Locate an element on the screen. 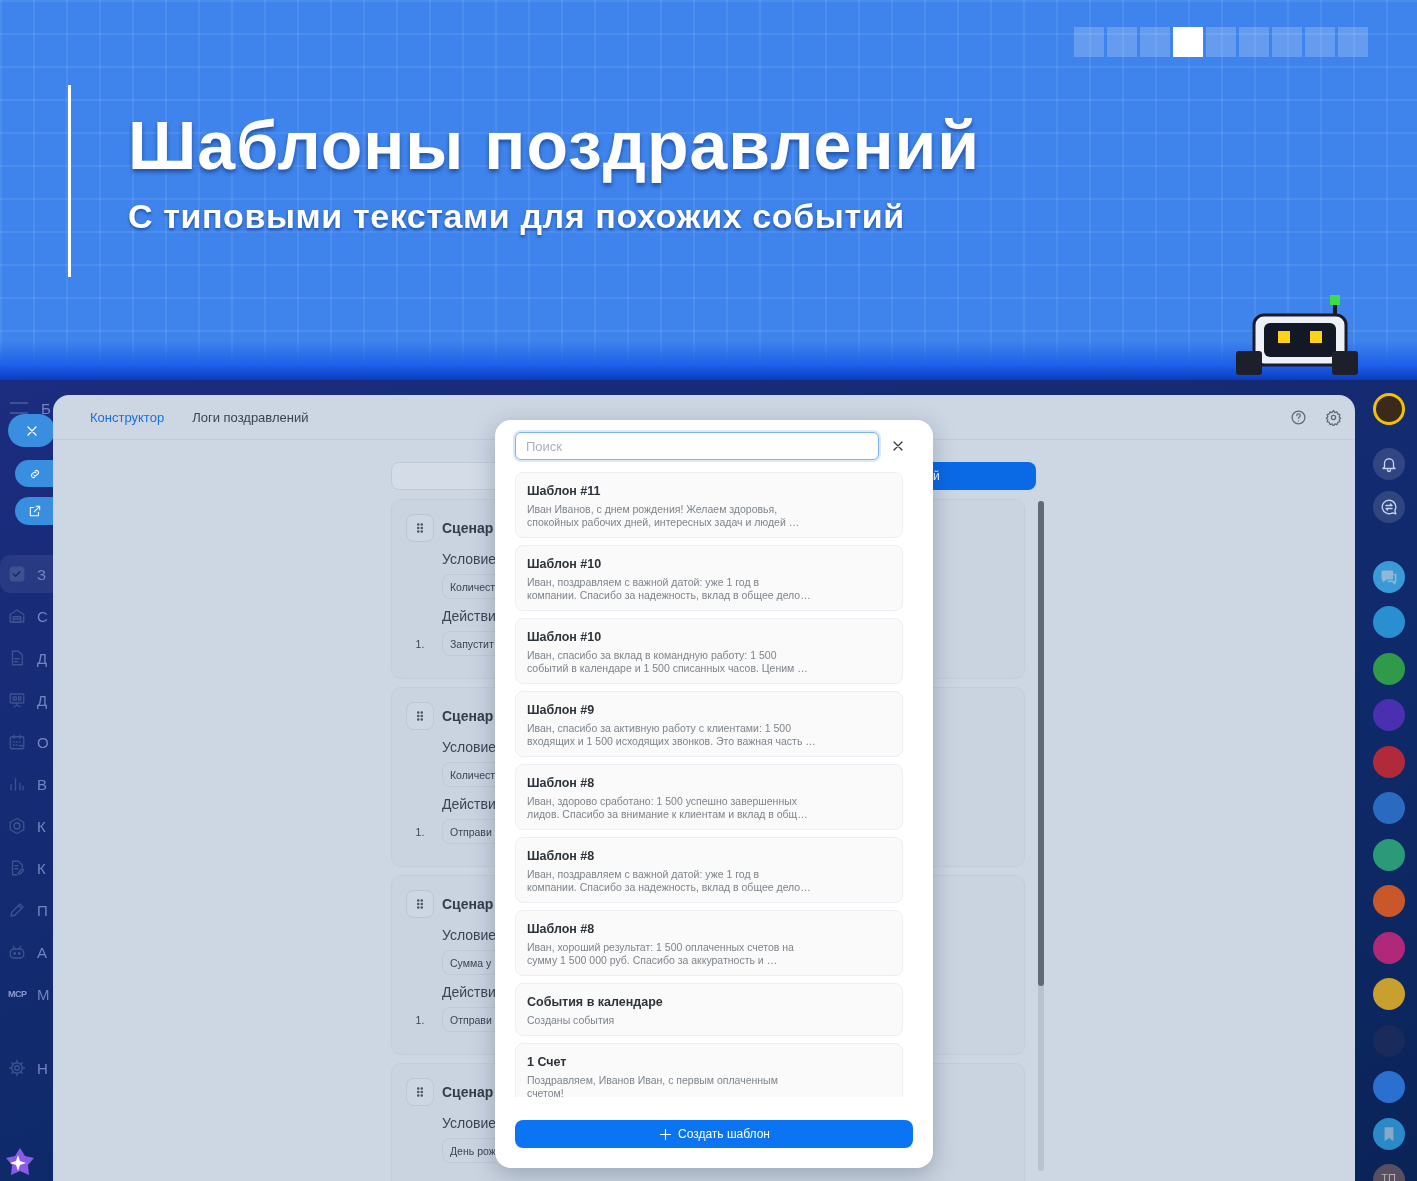 Image resolution: width=1417 pixels, height=1181 pixels. notifications-button is located at coordinates (1388, 464).